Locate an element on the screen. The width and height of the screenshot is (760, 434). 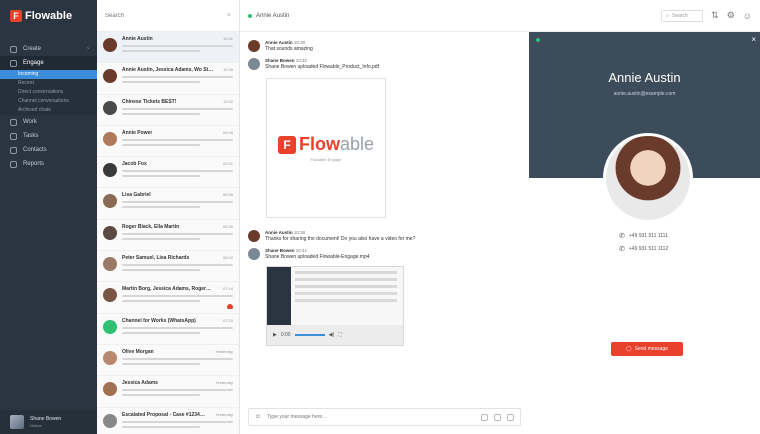
fullscreen-icon: ⛶ is located at coordinates (340, 335).